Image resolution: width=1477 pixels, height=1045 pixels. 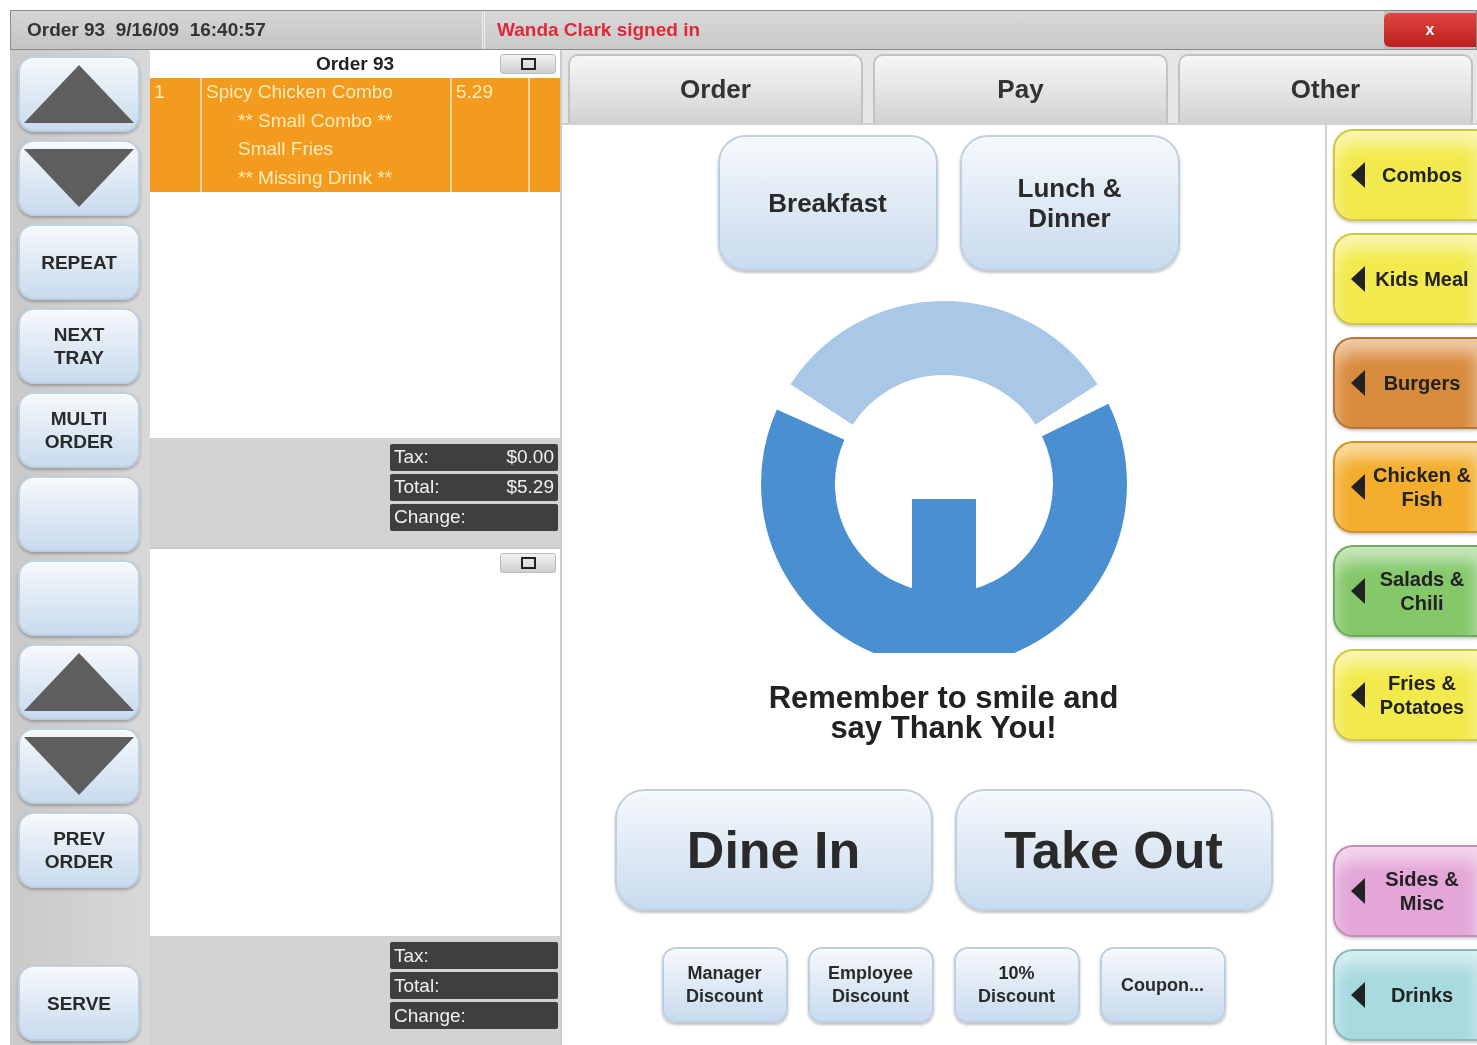 I want to click on function-button: PREV ORDER, so click(x=79, y=850).